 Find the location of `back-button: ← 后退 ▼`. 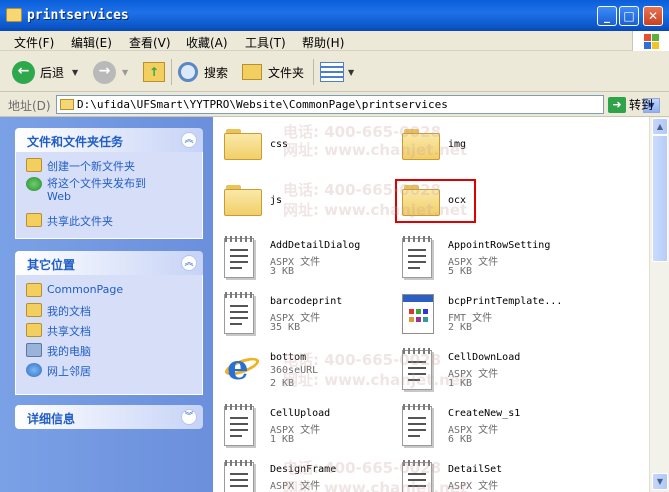

back-button: ← 后退 ▼ is located at coordinates (45, 72).